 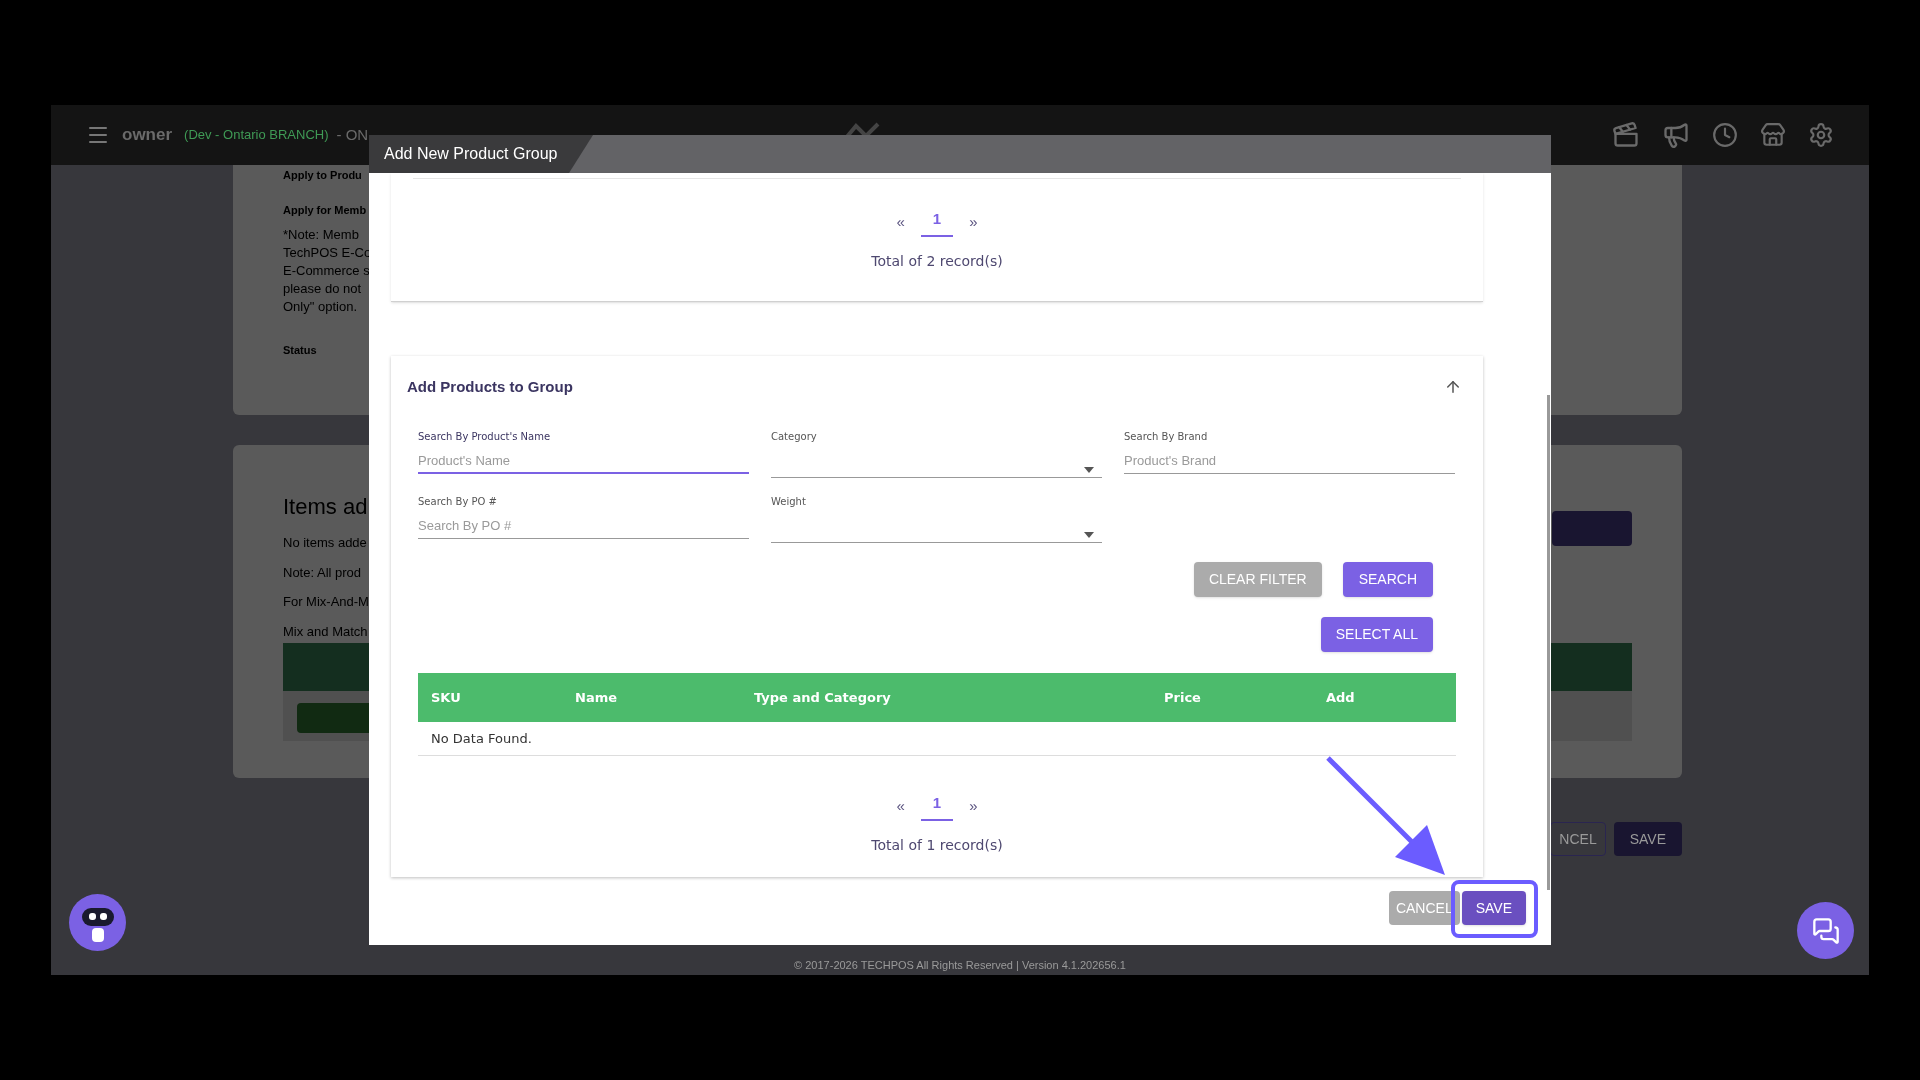 I want to click on clock-icon, so click(x=1725, y=135).